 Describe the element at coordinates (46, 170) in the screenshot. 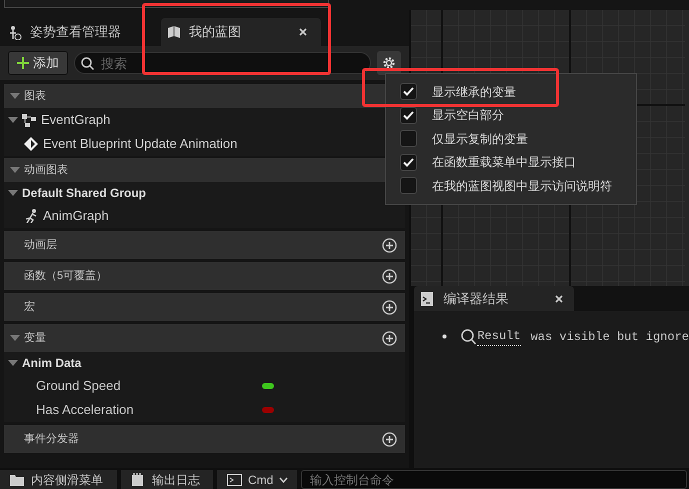

I see `section-title: 动画图表` at that location.